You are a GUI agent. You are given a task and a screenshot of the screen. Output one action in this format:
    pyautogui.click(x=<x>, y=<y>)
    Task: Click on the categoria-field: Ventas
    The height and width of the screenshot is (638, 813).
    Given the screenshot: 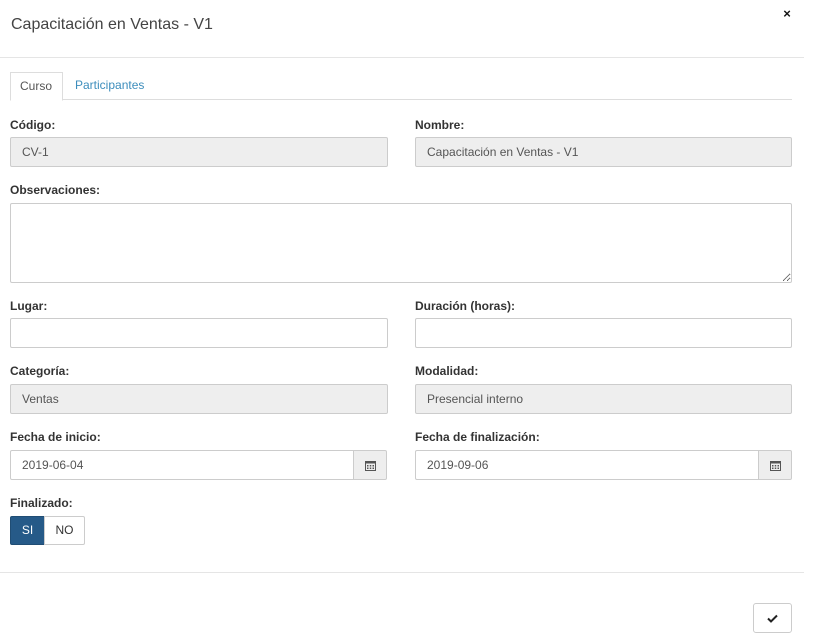 What is the action you would take?
    pyautogui.click(x=199, y=399)
    